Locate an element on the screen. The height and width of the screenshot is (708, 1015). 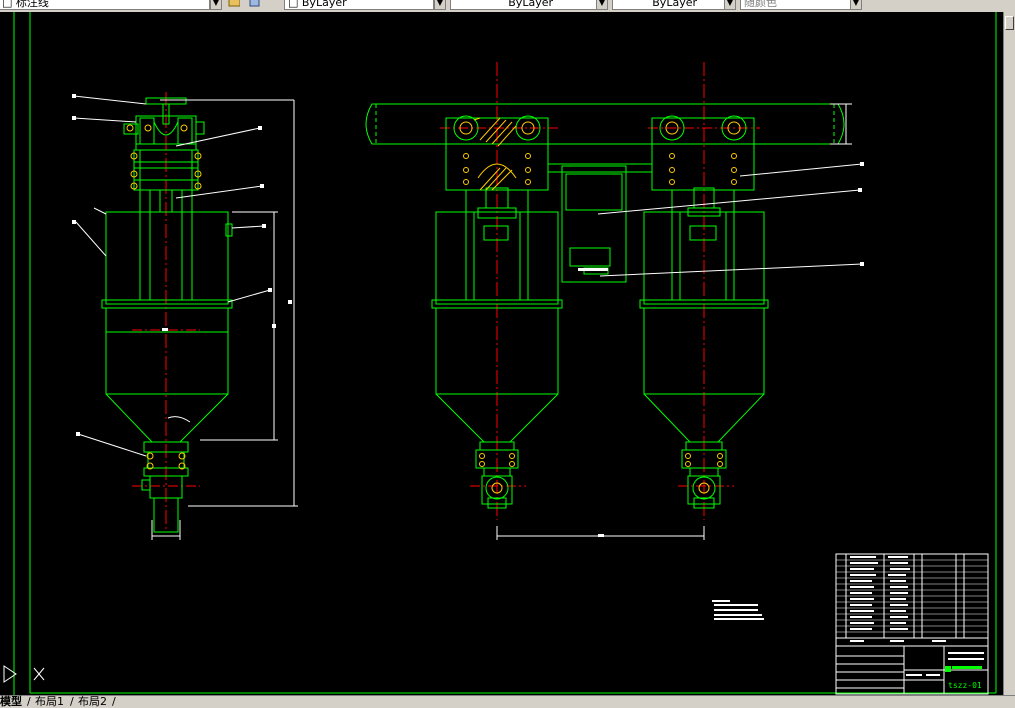
color-control-arrow: ▼ is located at coordinates (440, 5).